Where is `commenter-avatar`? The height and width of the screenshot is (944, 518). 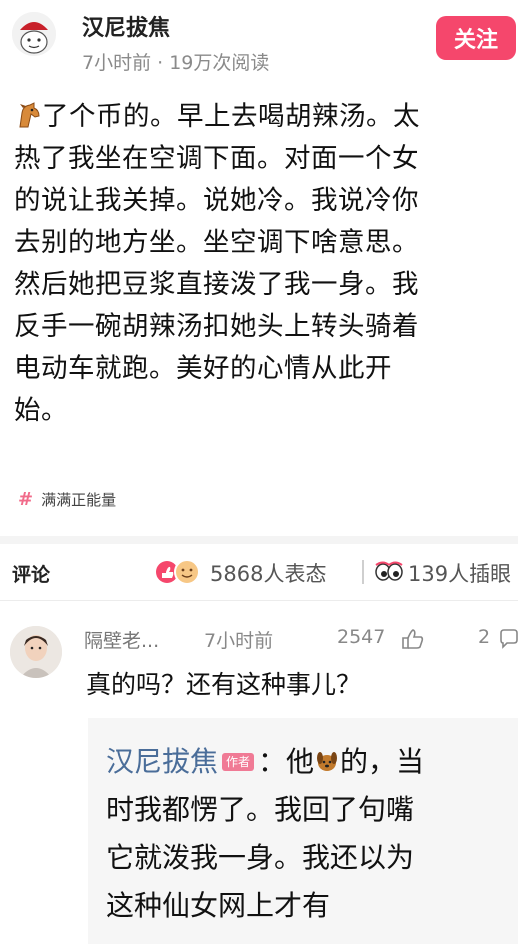
commenter-avatar is located at coordinates (36, 652).